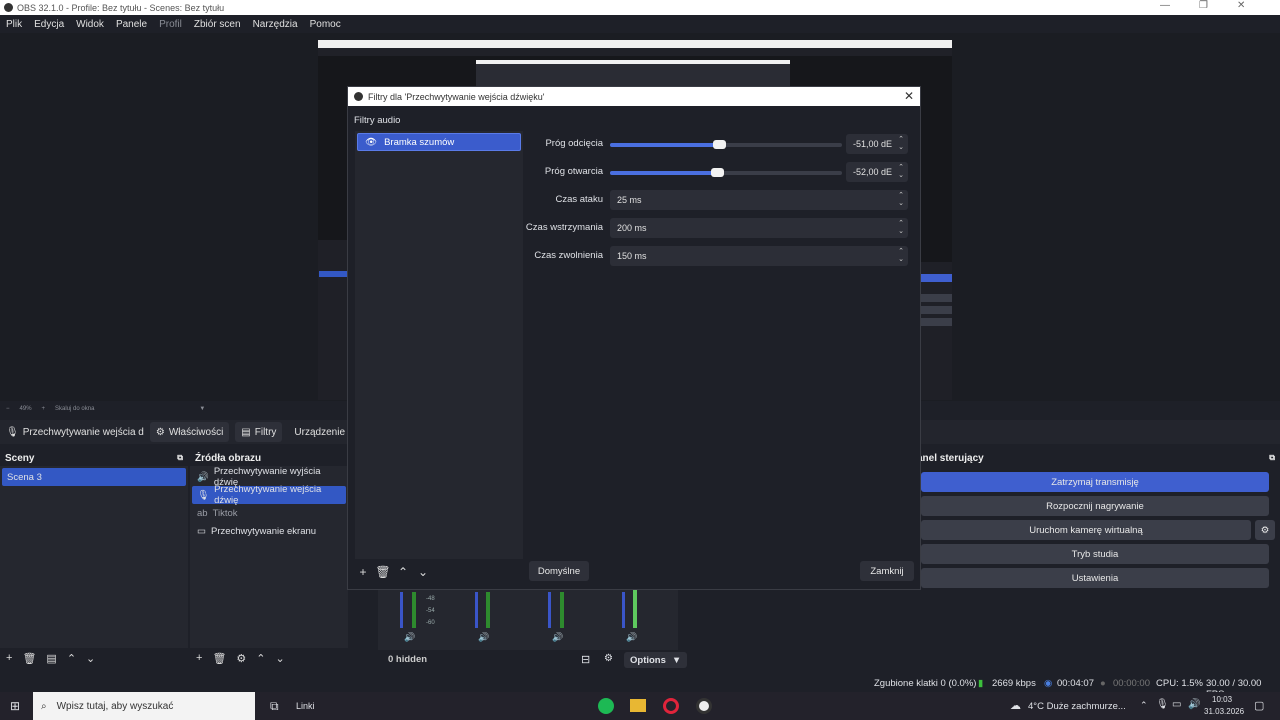 This screenshot has width=1280, height=720. Describe the element at coordinates (648, 660) in the screenshot. I see `options-label: Options` at that location.